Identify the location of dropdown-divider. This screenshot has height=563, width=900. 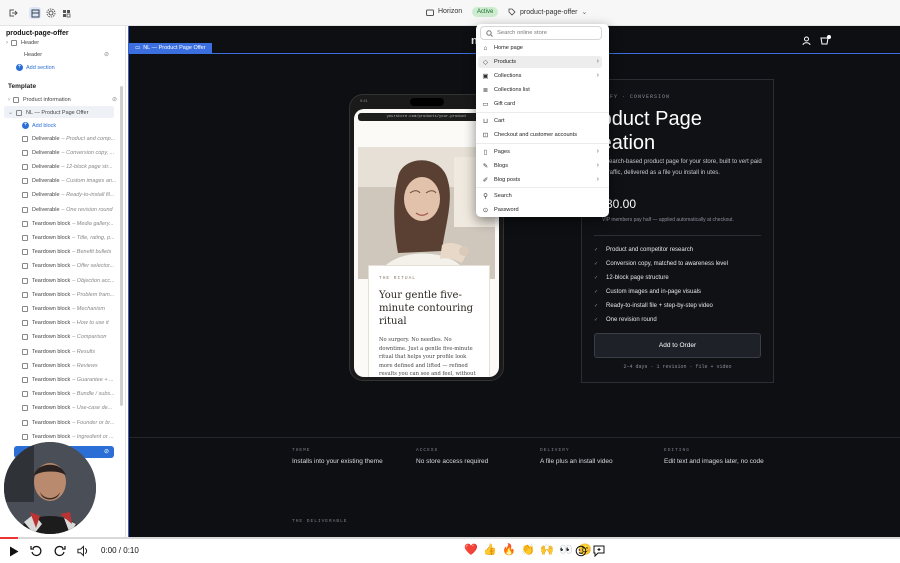
(542, 143).